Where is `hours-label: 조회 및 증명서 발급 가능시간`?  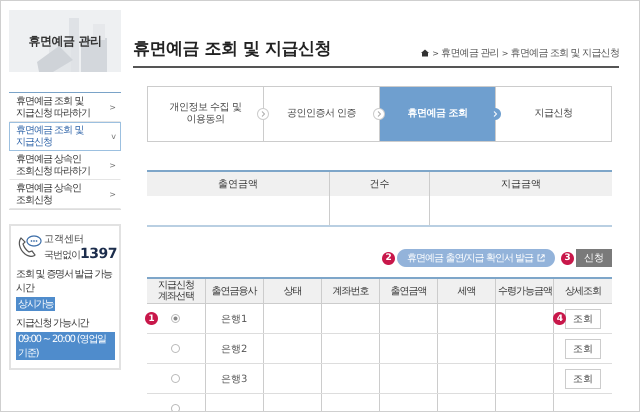
hours-label: 조회 및 증명서 발급 가능시간 is located at coordinates (65, 281).